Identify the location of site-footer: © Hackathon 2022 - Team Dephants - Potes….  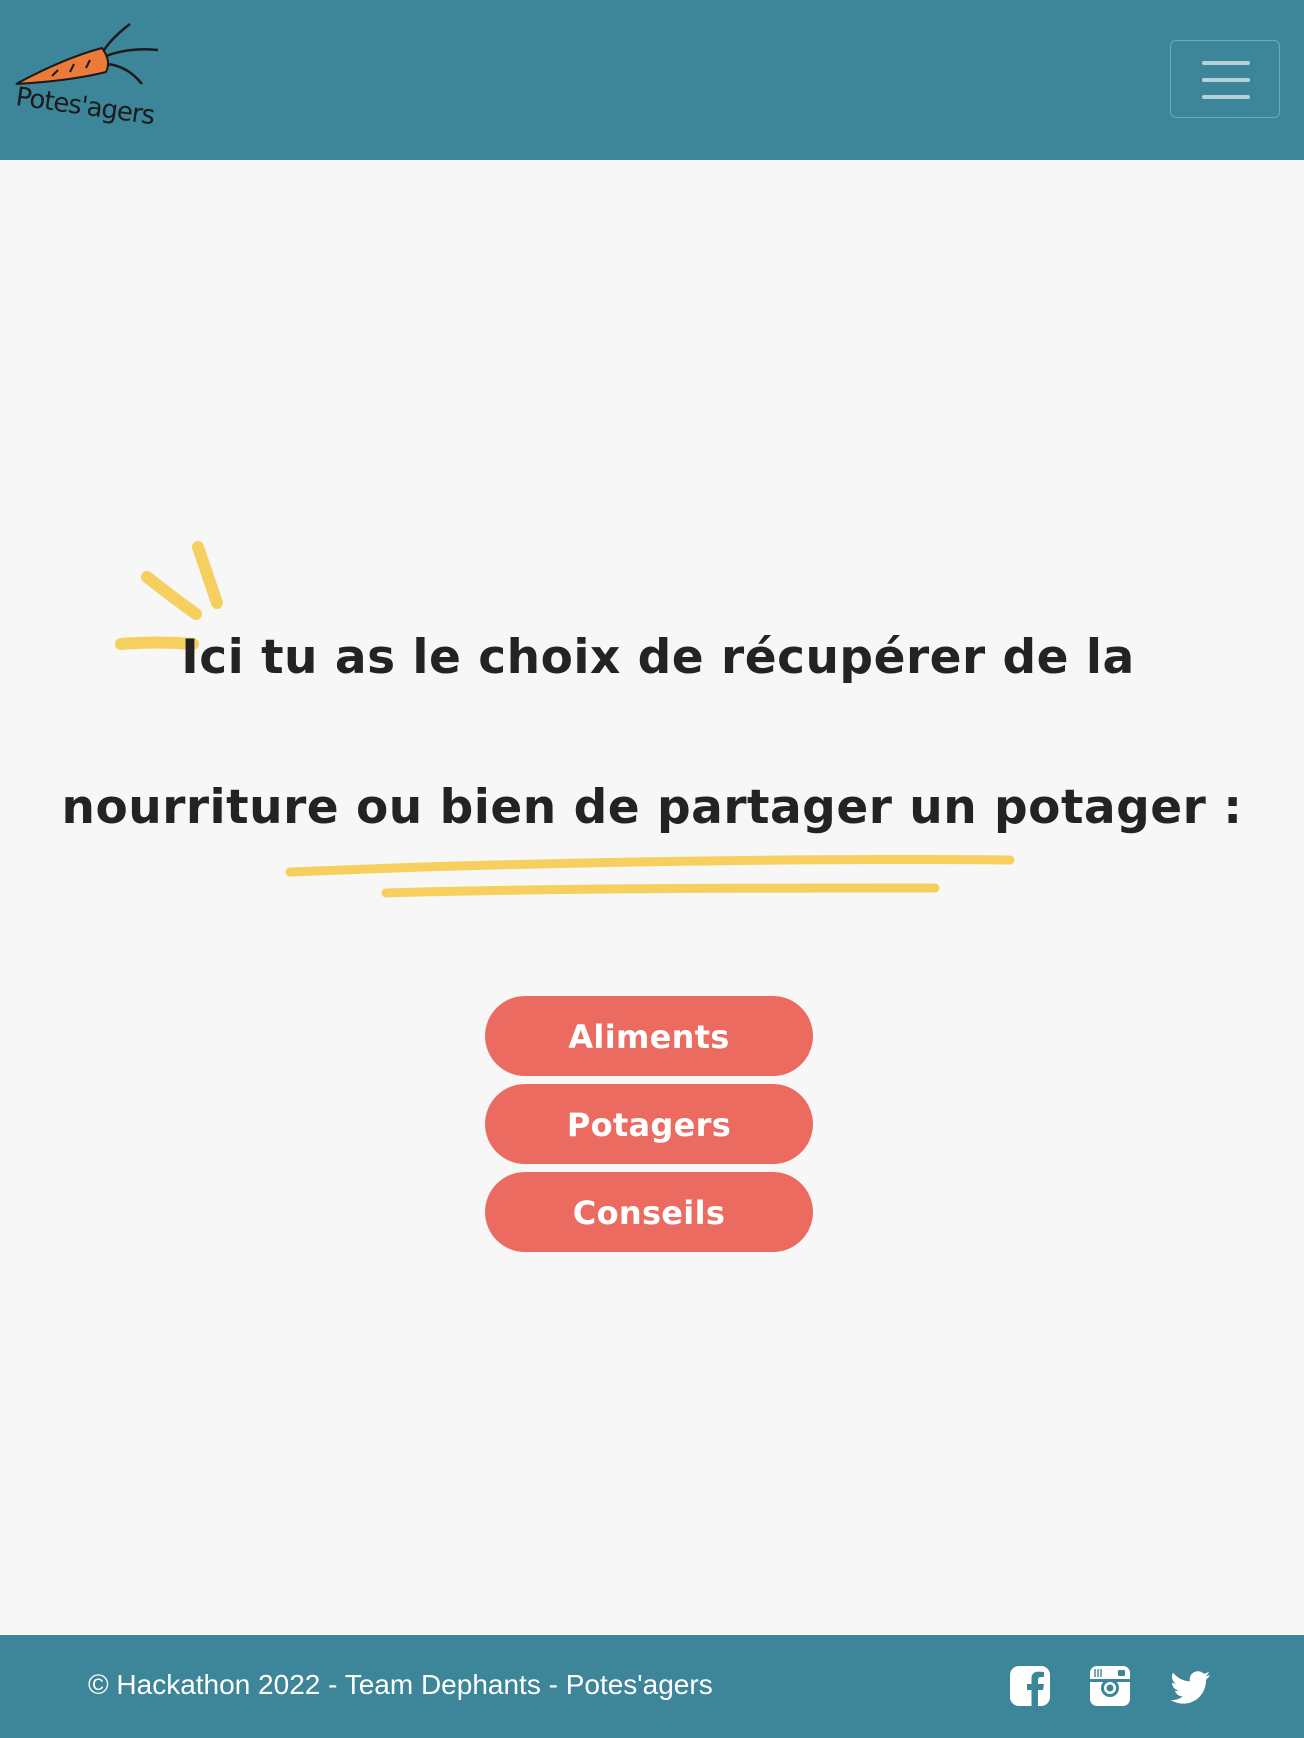
(652, 1686).